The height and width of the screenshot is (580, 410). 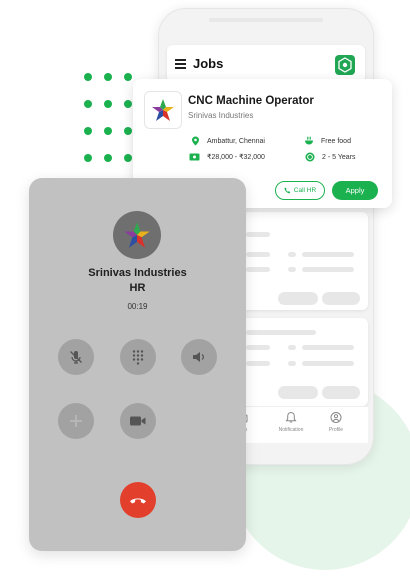 What do you see at coordinates (339, 157) in the screenshot?
I see `experience-text: 2 - 5 Years` at bounding box center [339, 157].